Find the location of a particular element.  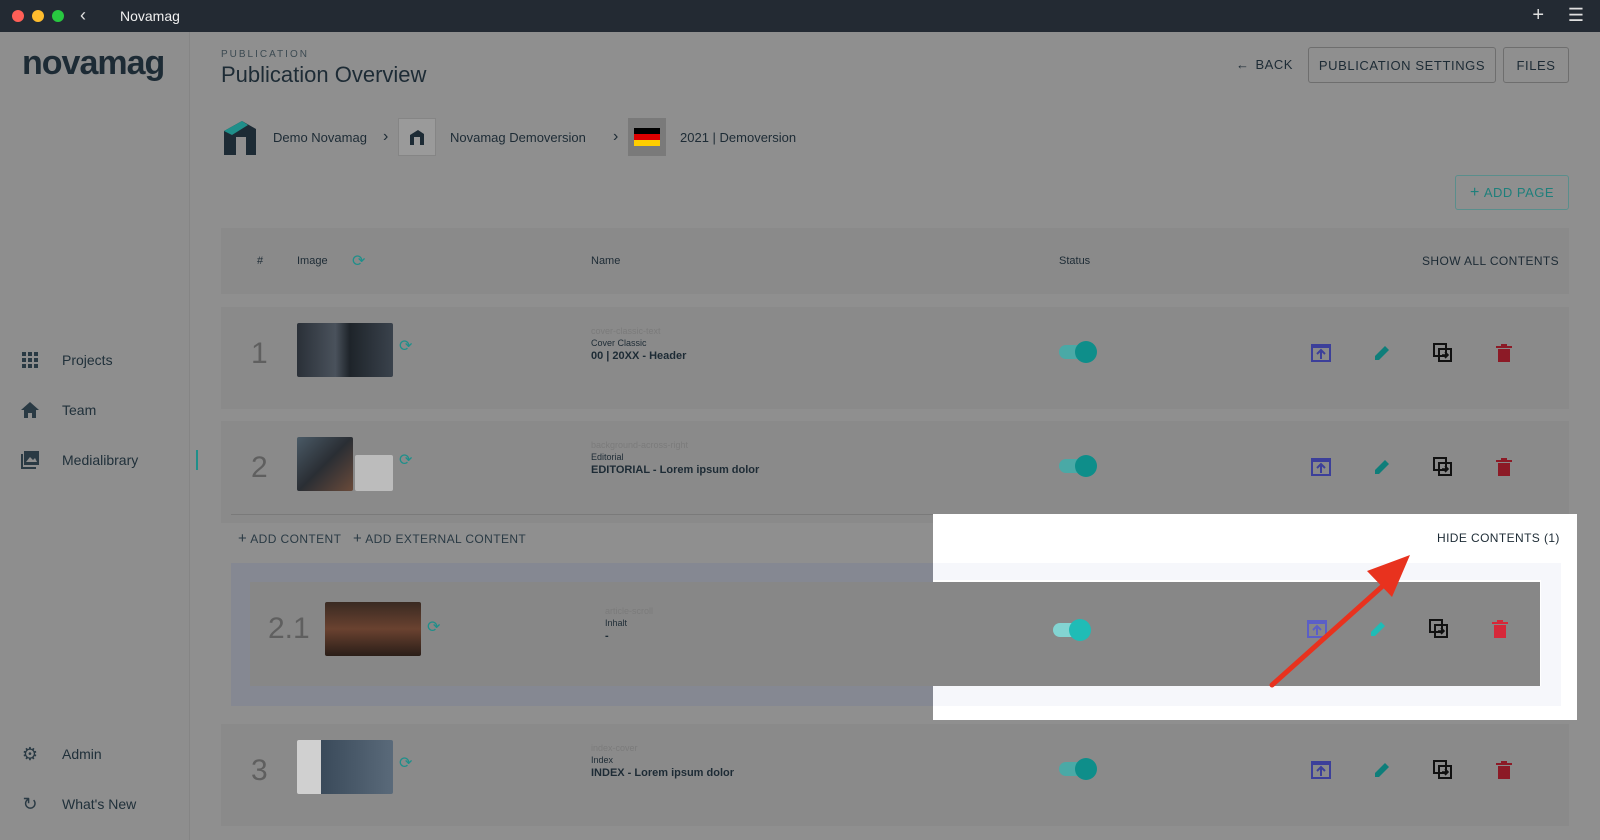

row-number: 3 is located at coordinates (259, 770).